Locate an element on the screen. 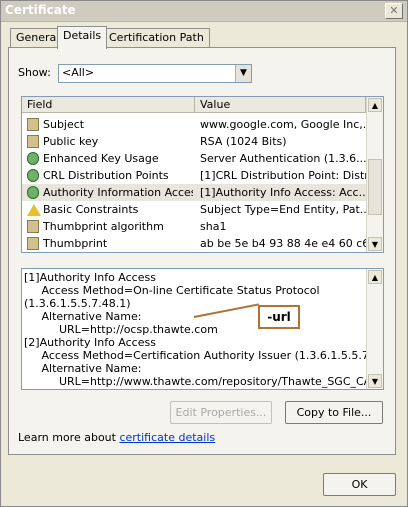 This screenshot has width=408, height=507. field-name: CRL Distribution Points is located at coordinates (106, 175).